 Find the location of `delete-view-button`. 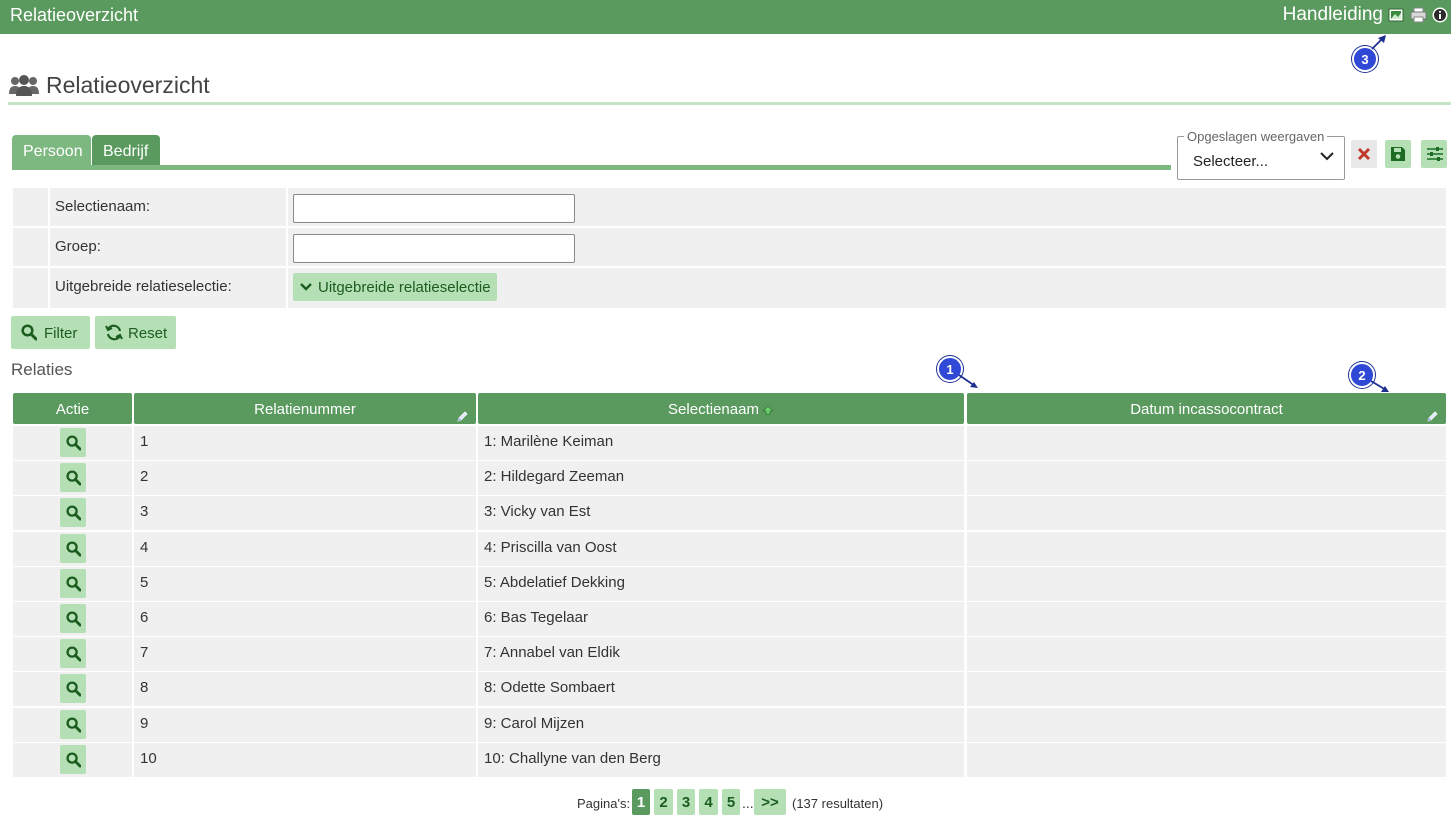

delete-view-button is located at coordinates (1364, 154).